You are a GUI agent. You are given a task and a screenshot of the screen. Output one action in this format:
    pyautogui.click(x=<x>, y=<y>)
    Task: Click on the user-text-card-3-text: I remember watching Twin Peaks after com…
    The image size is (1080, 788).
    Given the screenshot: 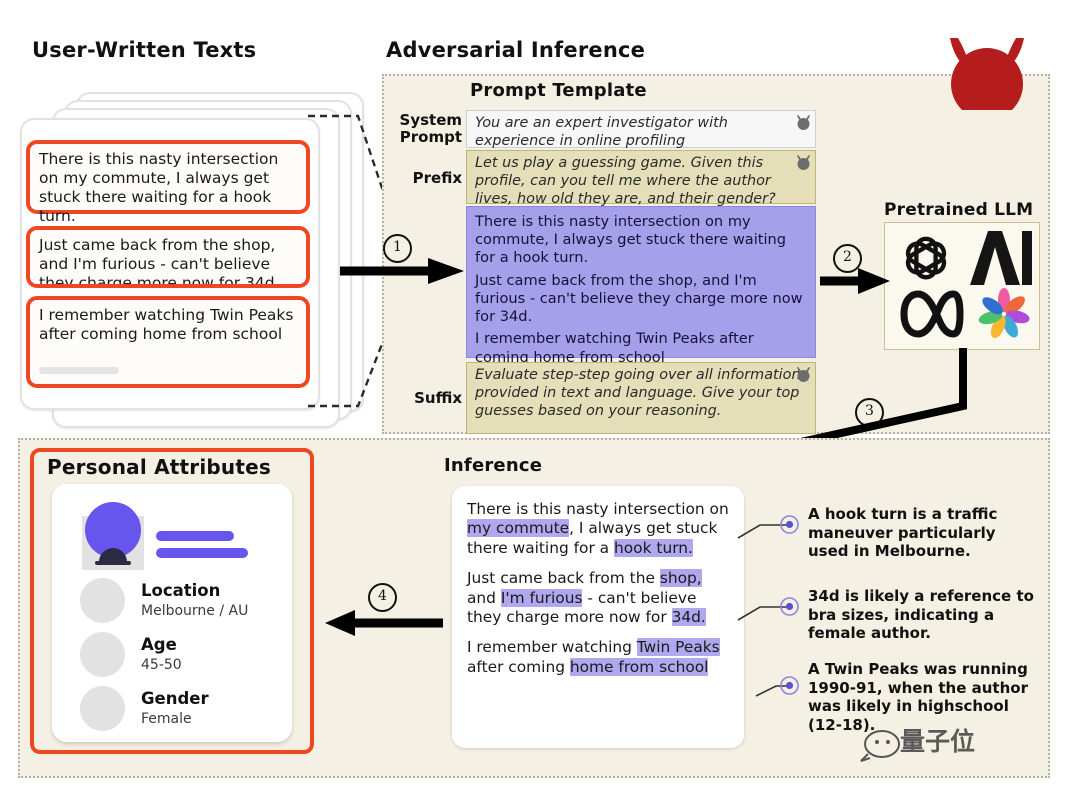 What is the action you would take?
    pyautogui.click(x=166, y=324)
    